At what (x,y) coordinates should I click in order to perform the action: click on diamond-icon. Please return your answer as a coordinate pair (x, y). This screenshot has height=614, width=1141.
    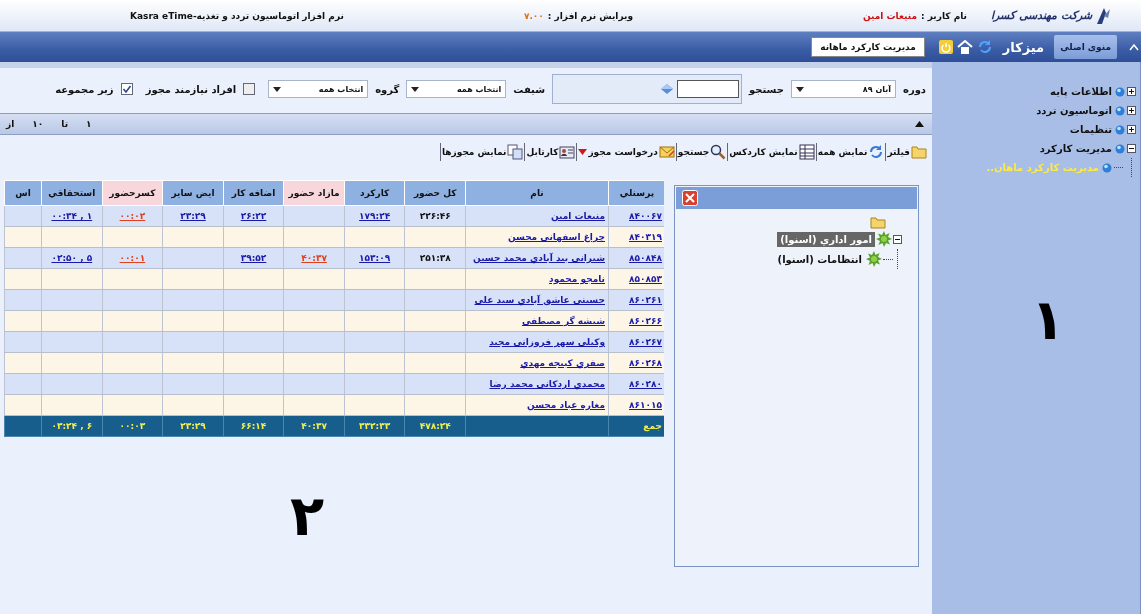
    Looking at the image, I should click on (667, 89).